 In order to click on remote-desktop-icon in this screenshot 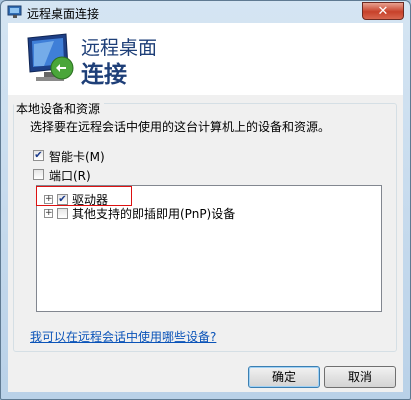, I will do `click(14, 11)`.